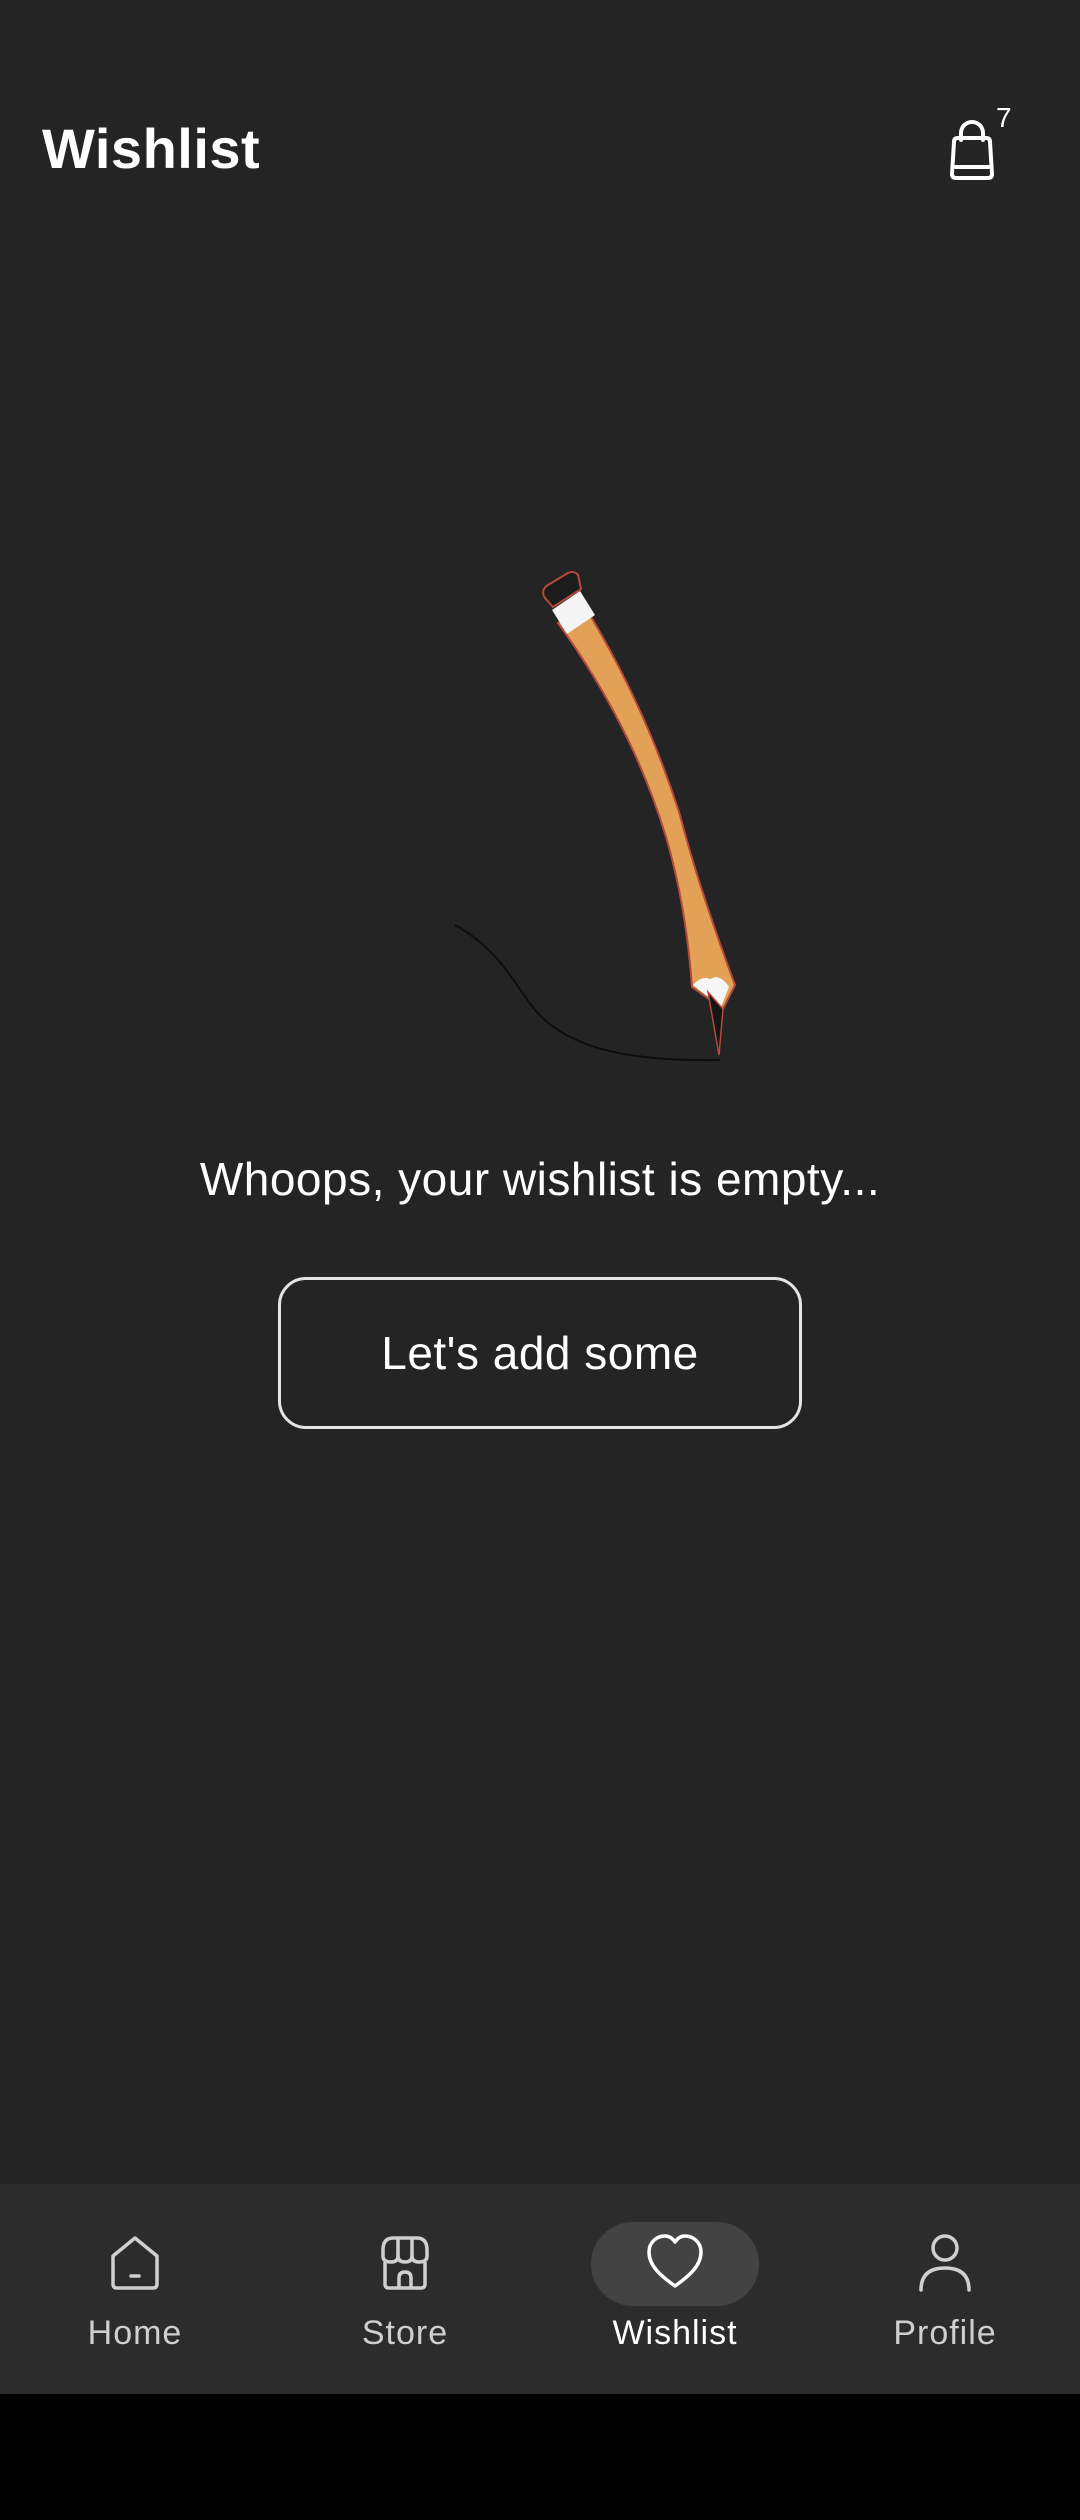 This screenshot has width=1080, height=2520. I want to click on add-items-button: Let's add some, so click(540, 1353).